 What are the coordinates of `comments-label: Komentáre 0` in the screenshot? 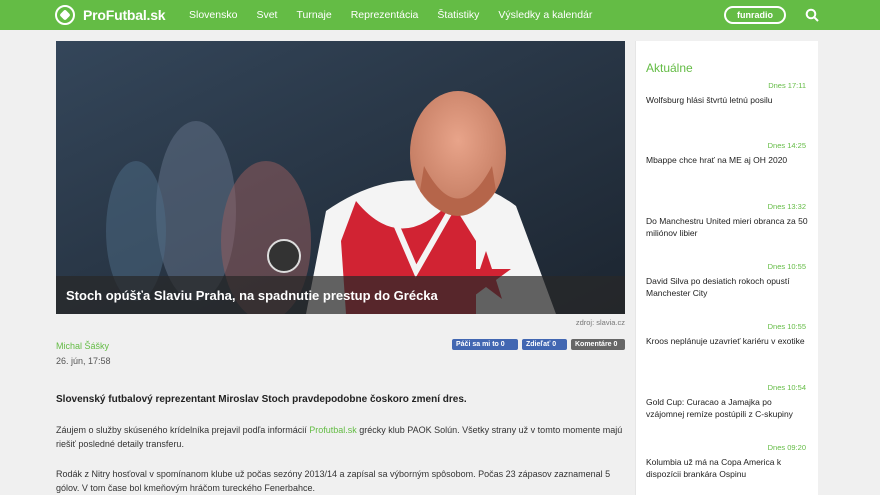 It's located at (596, 344).